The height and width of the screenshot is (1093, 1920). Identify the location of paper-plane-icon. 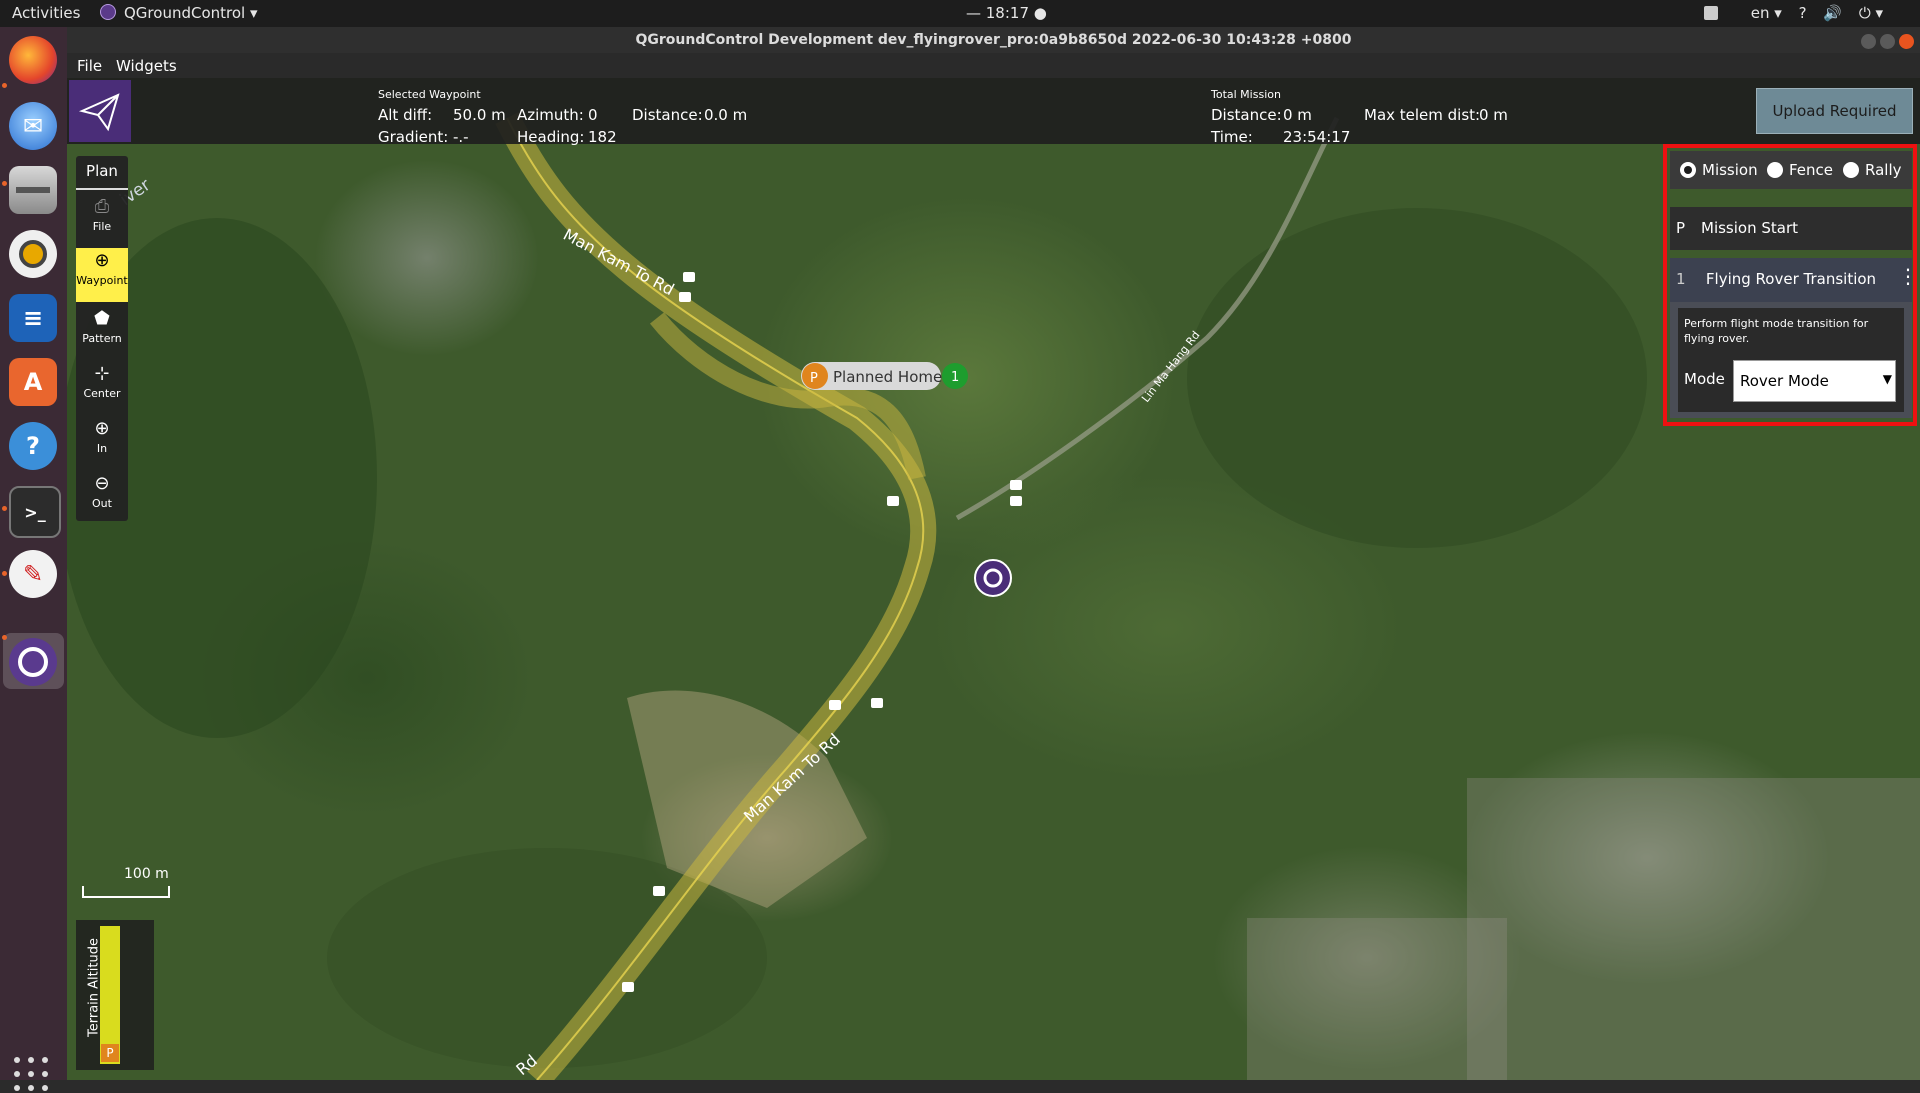
(99, 112).